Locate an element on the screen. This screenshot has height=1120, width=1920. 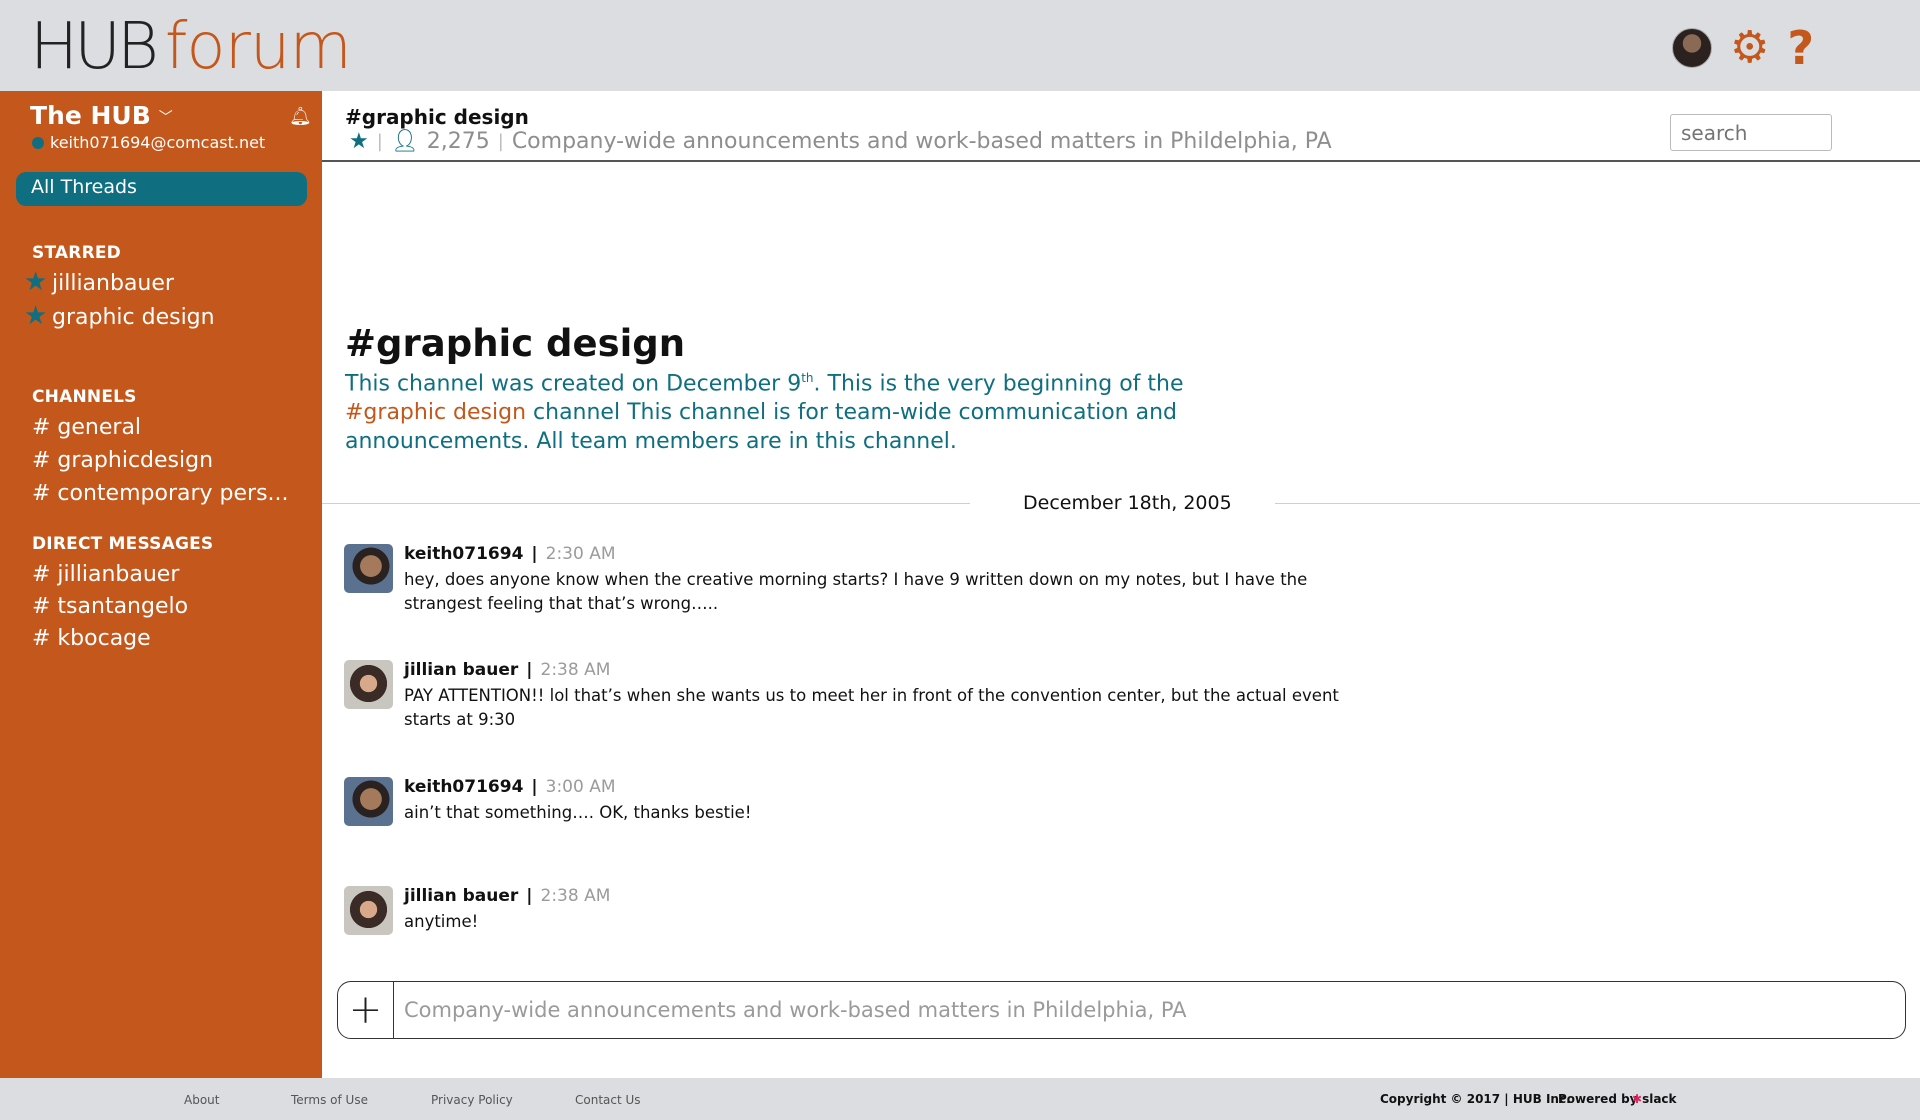
gear-icon: ⚙ is located at coordinates (1749, 48).